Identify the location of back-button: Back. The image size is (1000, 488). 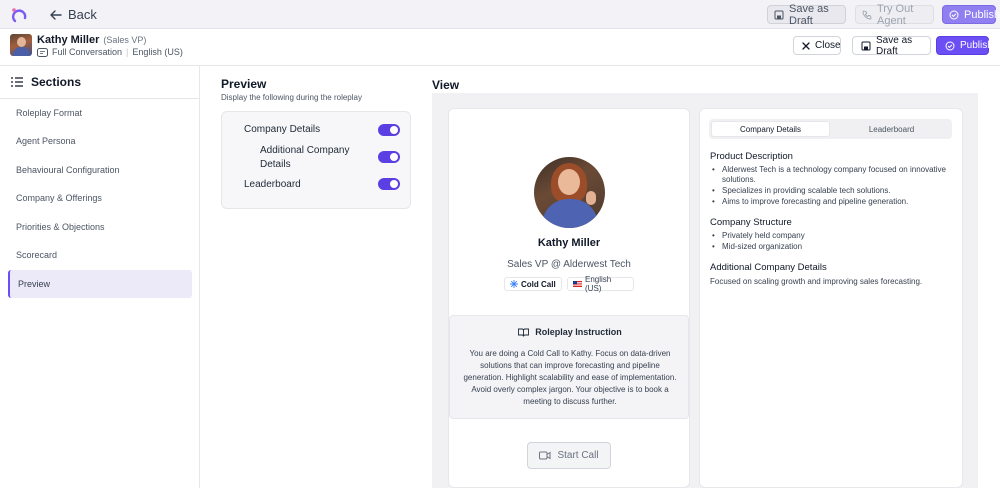
(73, 14).